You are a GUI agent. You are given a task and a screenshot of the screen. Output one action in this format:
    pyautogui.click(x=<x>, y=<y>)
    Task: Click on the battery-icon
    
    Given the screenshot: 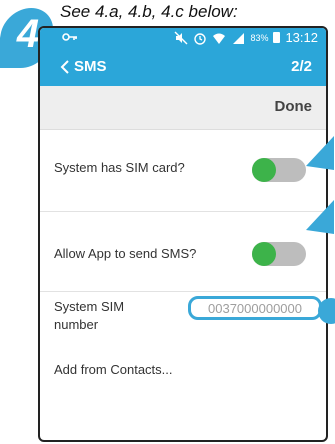 What is the action you would take?
    pyautogui.click(x=277, y=37)
    